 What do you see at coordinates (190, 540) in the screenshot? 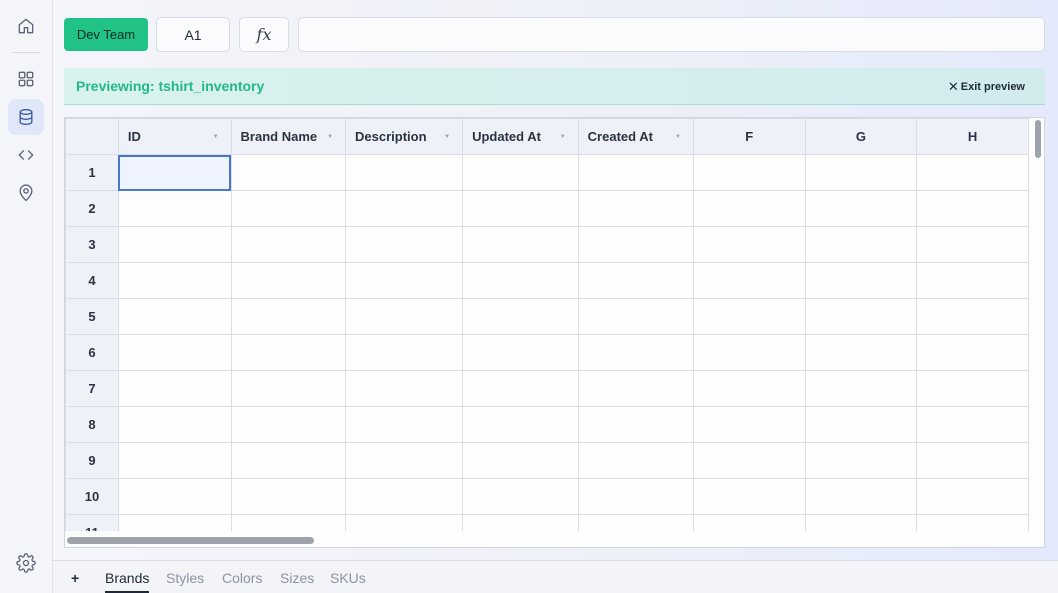
I see `horizontal-scrollbar` at bounding box center [190, 540].